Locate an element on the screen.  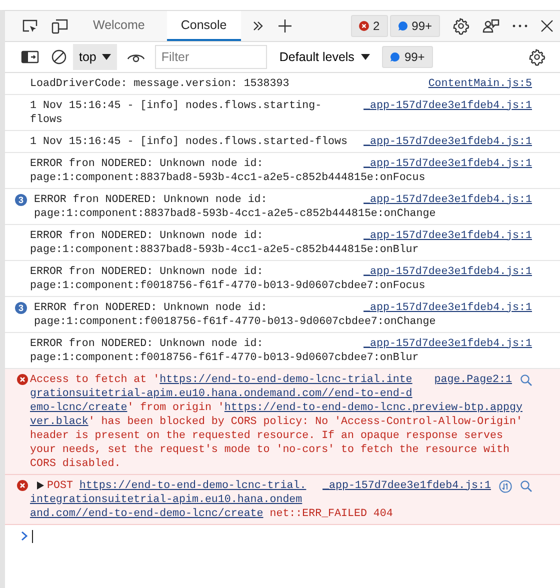
filter-field: Filter is located at coordinates (211, 57).